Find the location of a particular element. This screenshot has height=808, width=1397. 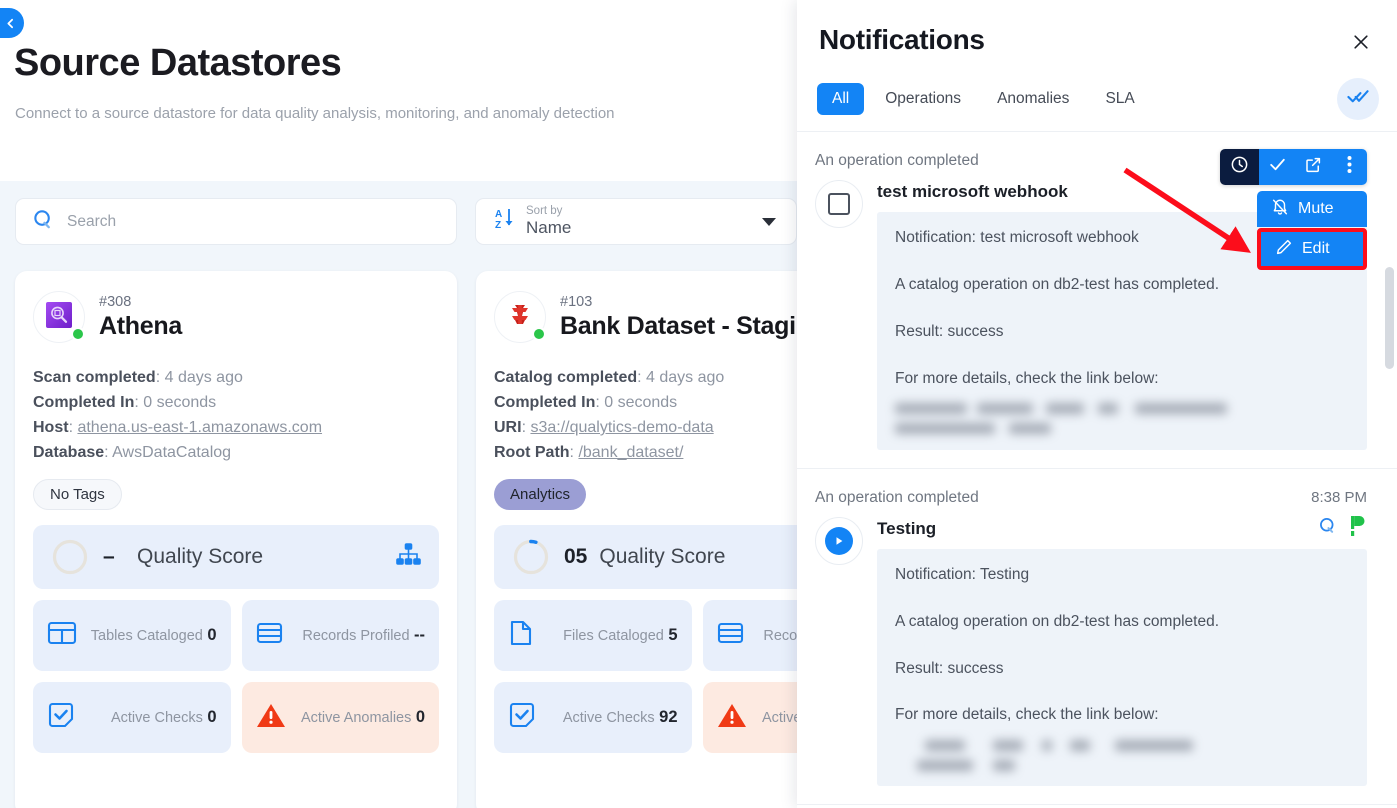

message-line: Result: success is located at coordinates (949, 331).